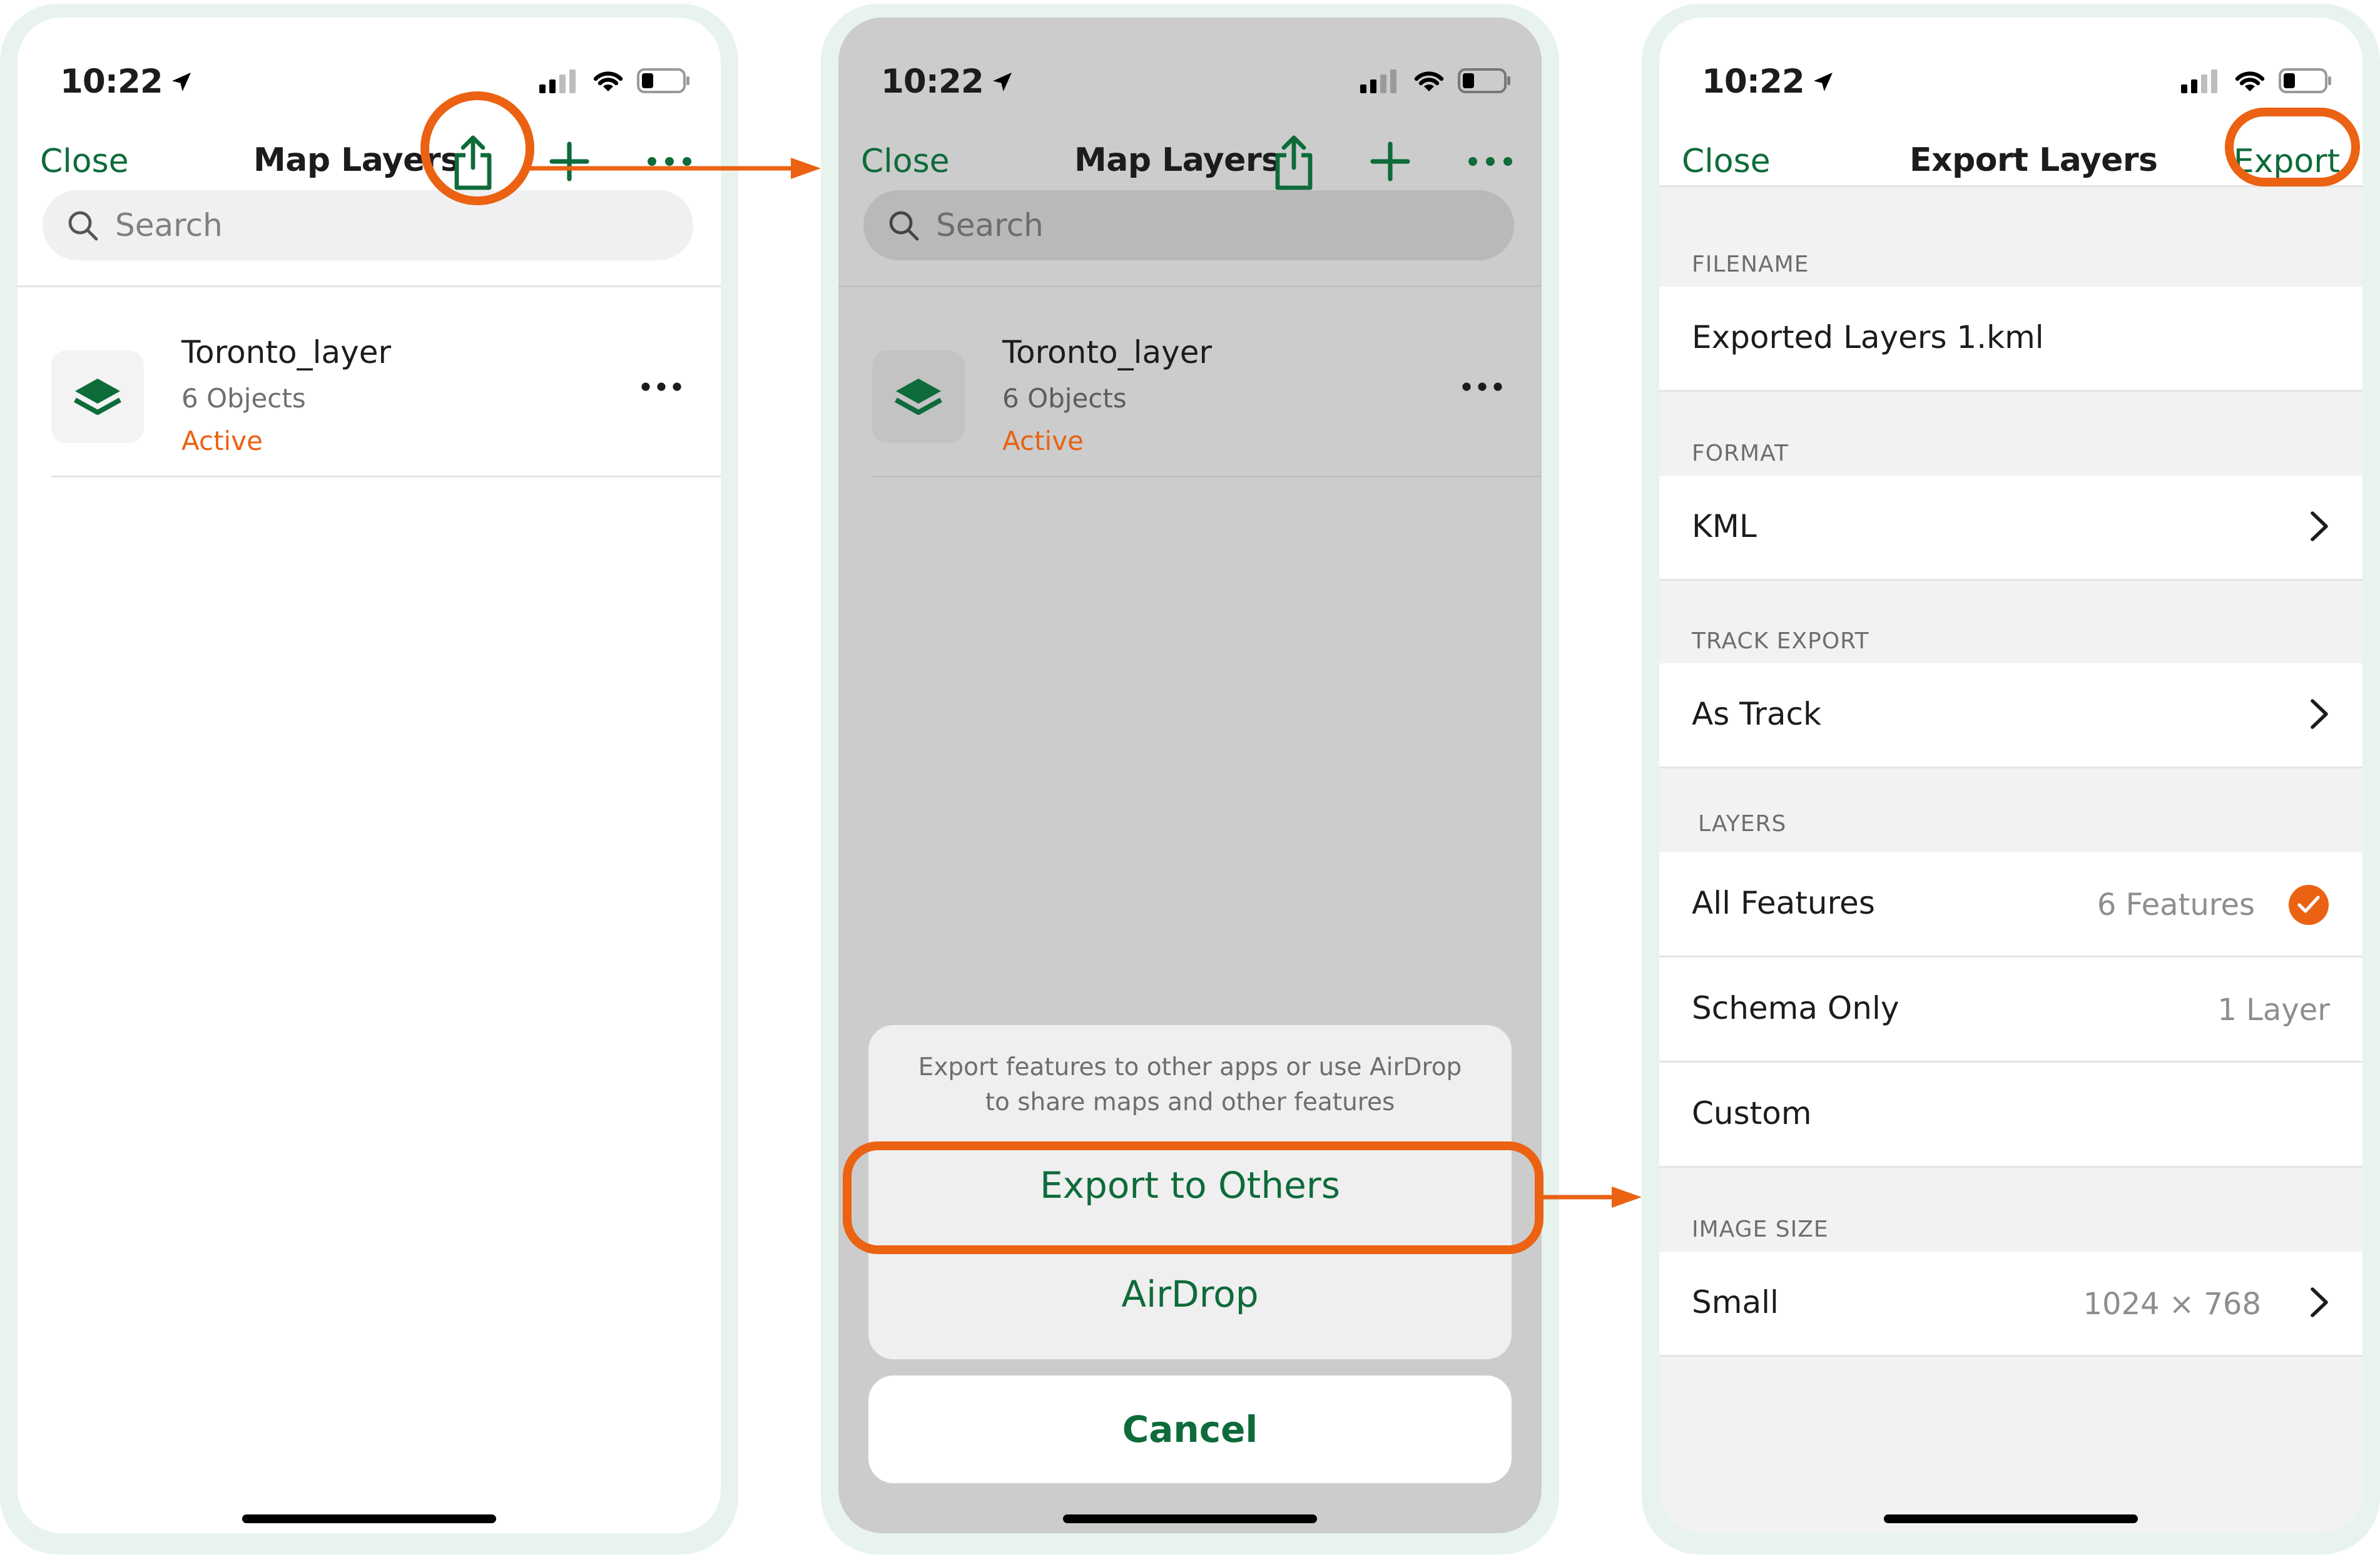 The width and height of the screenshot is (2380, 1557). I want to click on schema-only-count: 1 Layer, so click(2273, 1010).